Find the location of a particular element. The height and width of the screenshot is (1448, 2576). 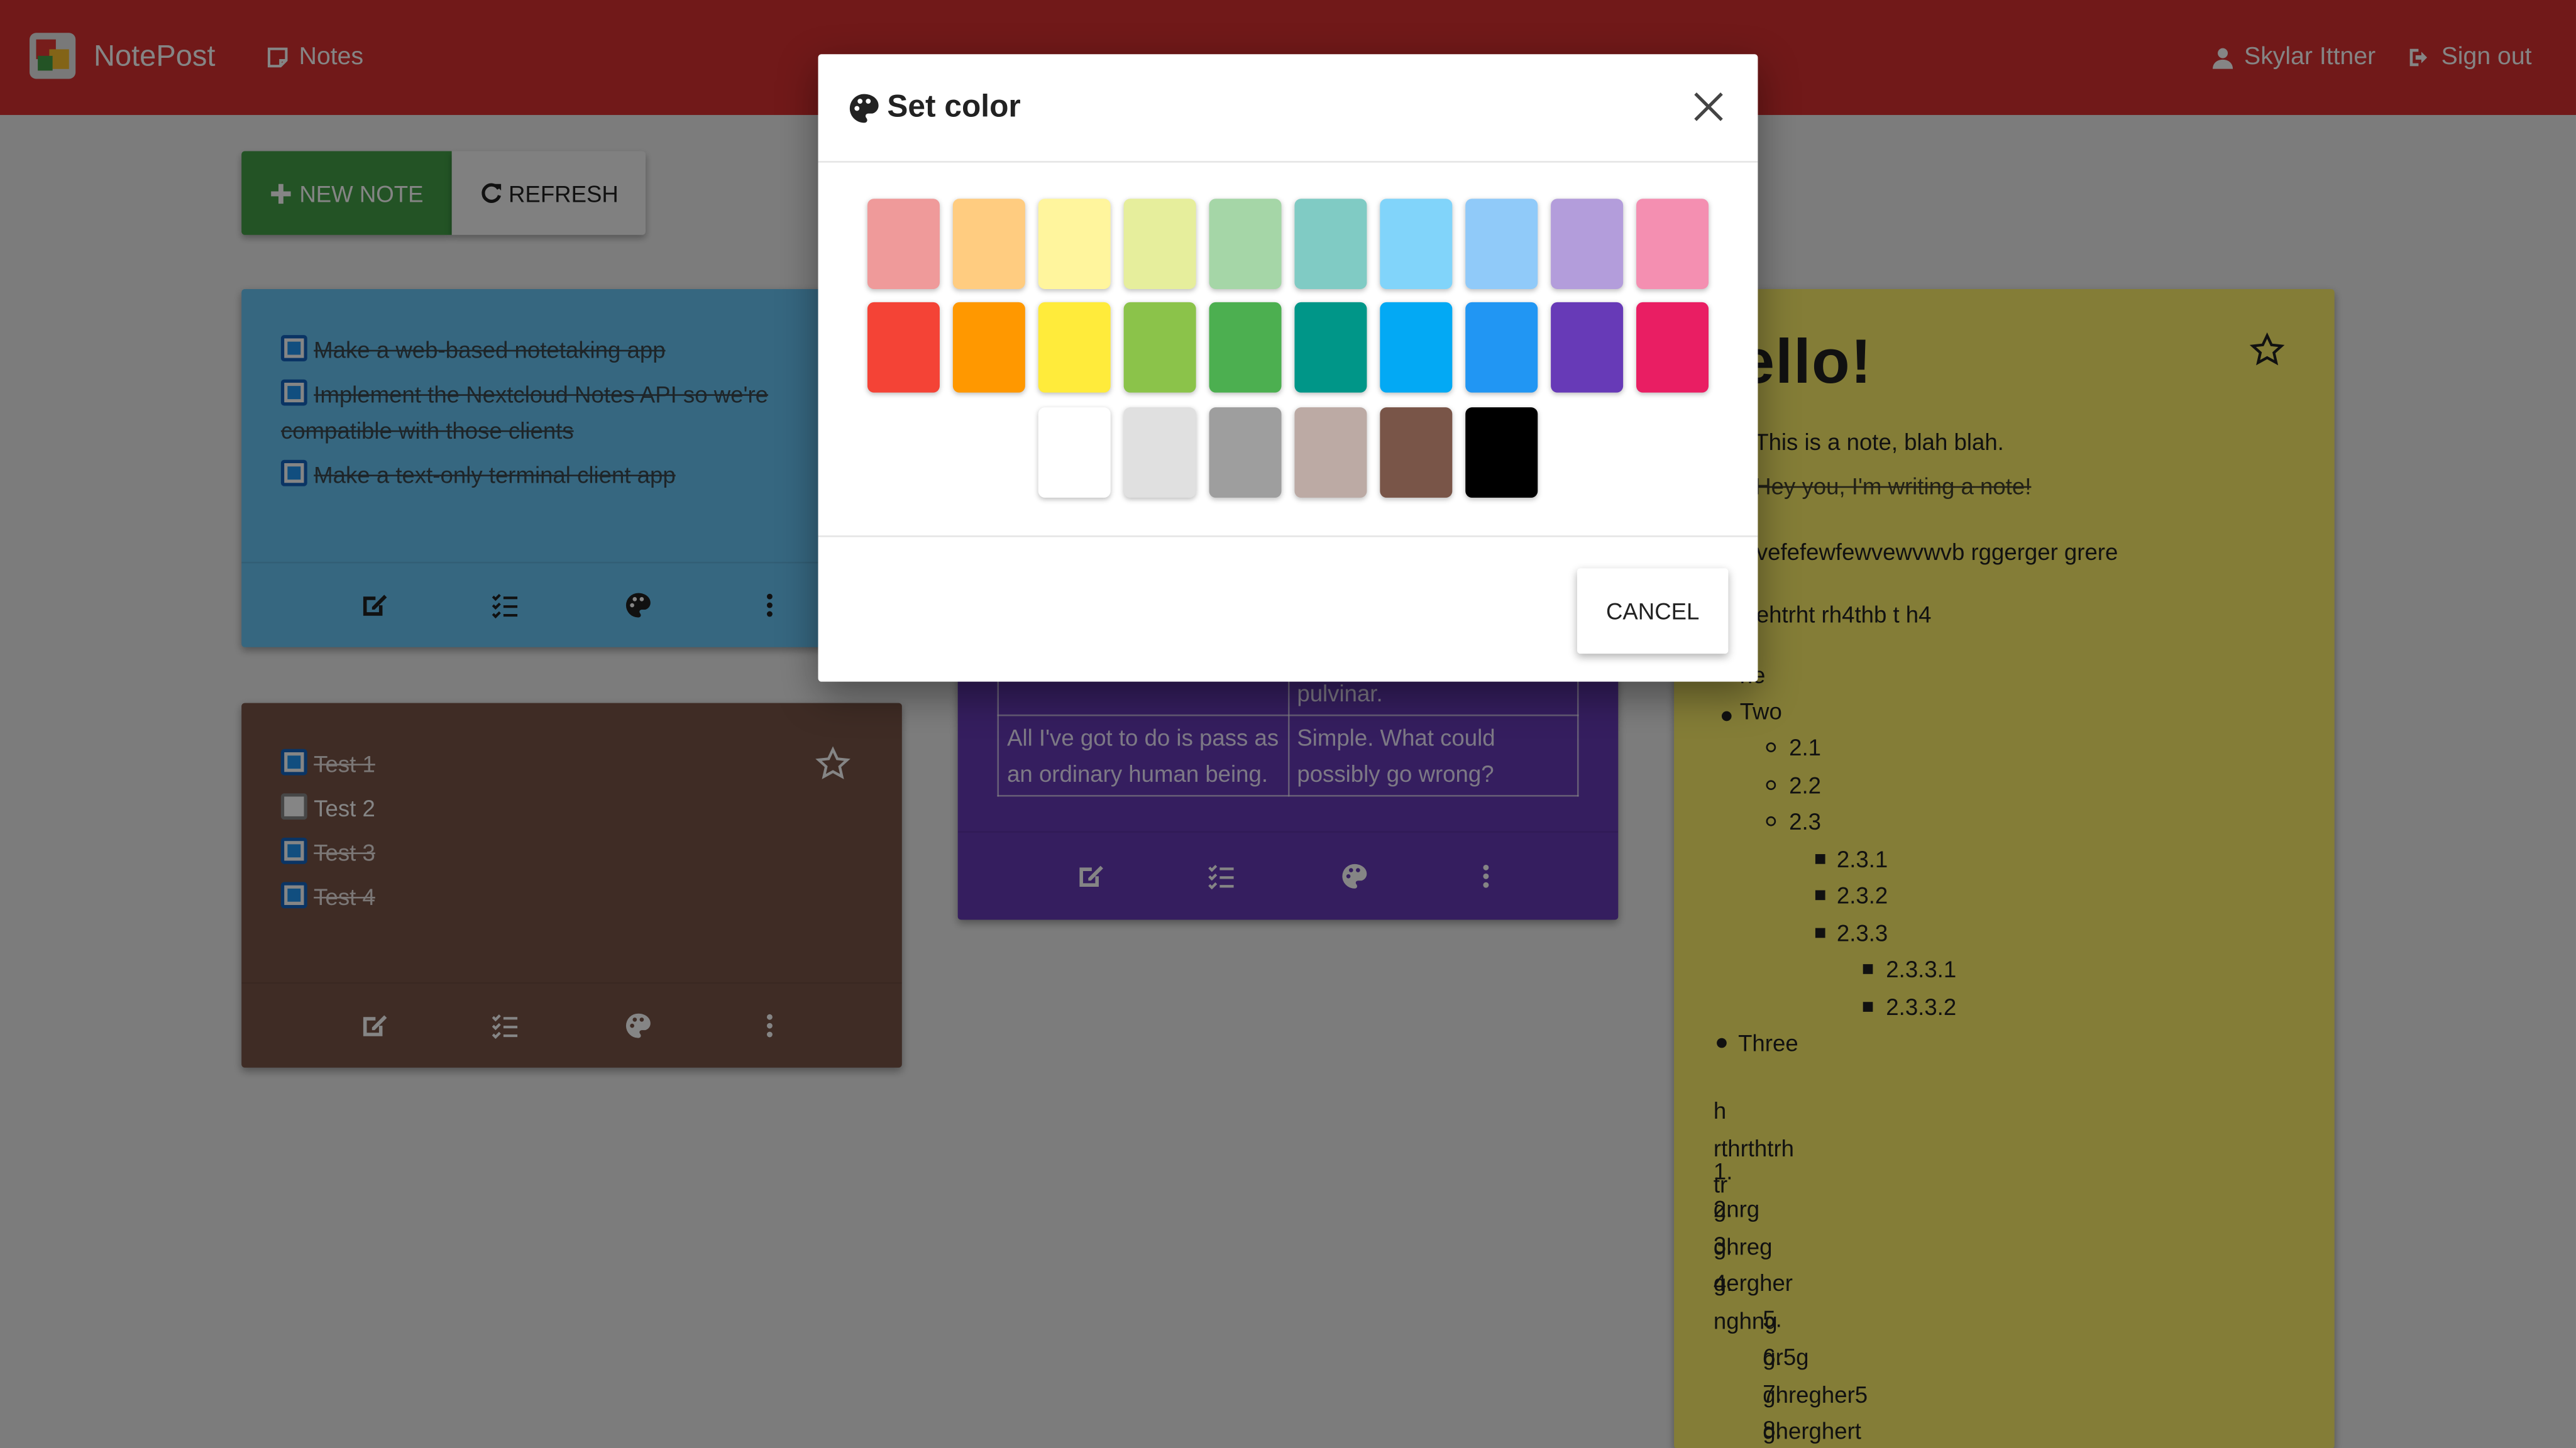

cancel-button: CANCEL is located at coordinates (1653, 611).